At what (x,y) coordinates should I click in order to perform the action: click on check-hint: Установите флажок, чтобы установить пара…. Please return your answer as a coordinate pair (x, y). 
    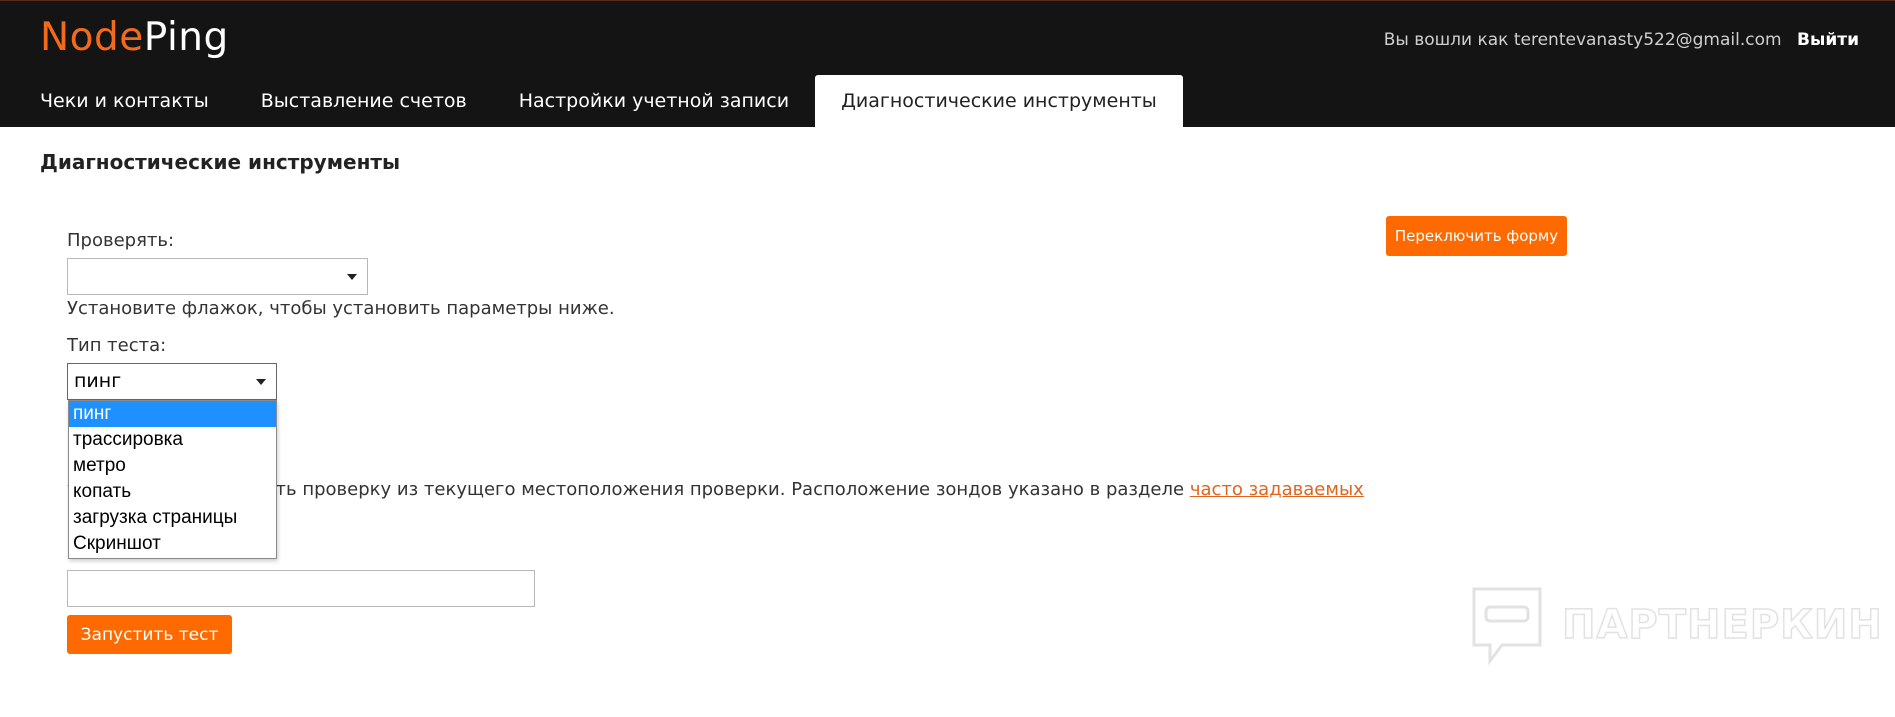
    Looking at the image, I should click on (341, 308).